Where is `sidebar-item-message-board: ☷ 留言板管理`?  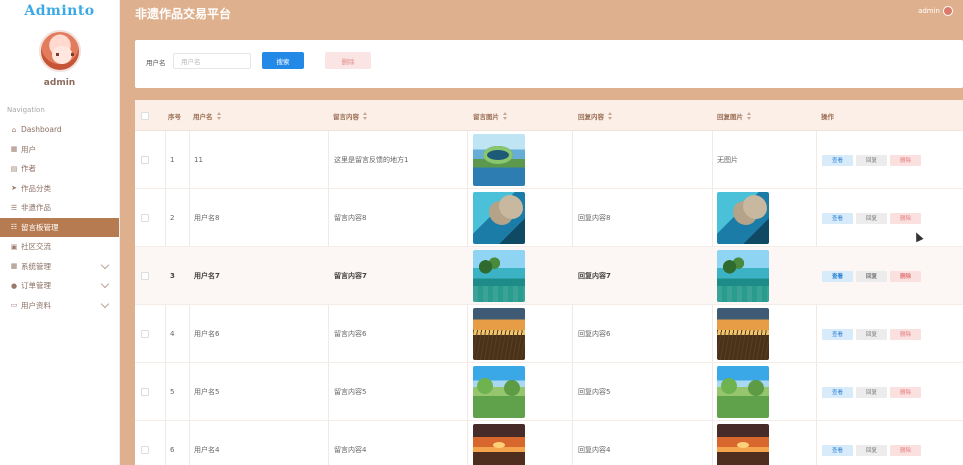
sidebar-item-message-board: ☷ 留言板管理 is located at coordinates (59, 227).